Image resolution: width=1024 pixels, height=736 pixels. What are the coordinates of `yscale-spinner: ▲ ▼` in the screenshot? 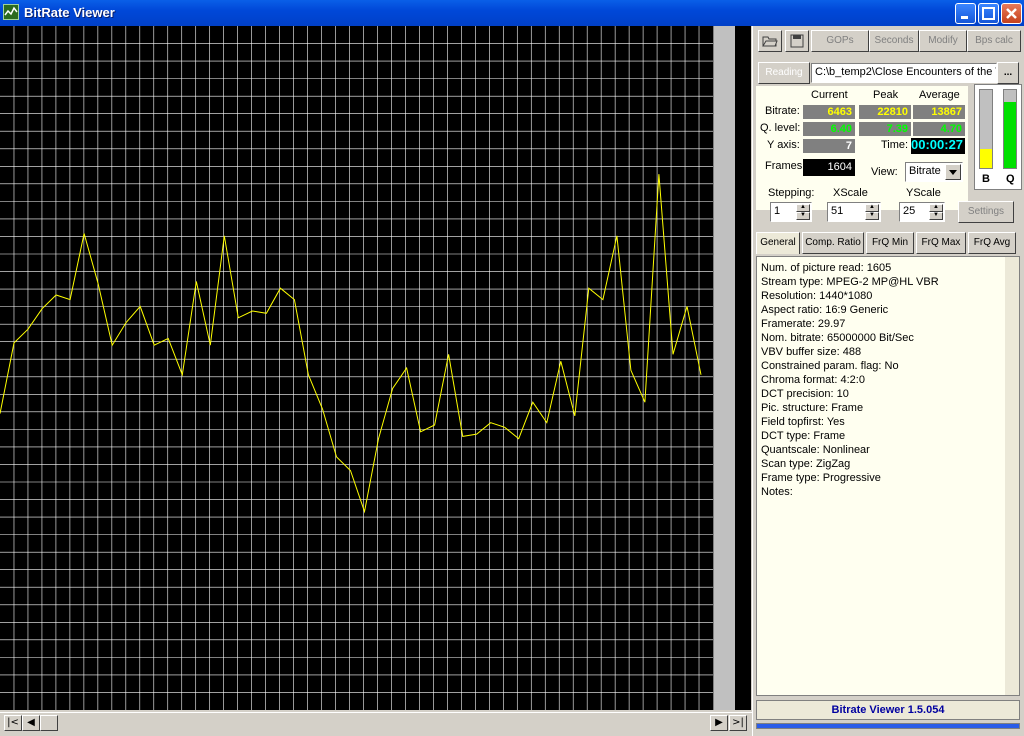 It's located at (936, 212).